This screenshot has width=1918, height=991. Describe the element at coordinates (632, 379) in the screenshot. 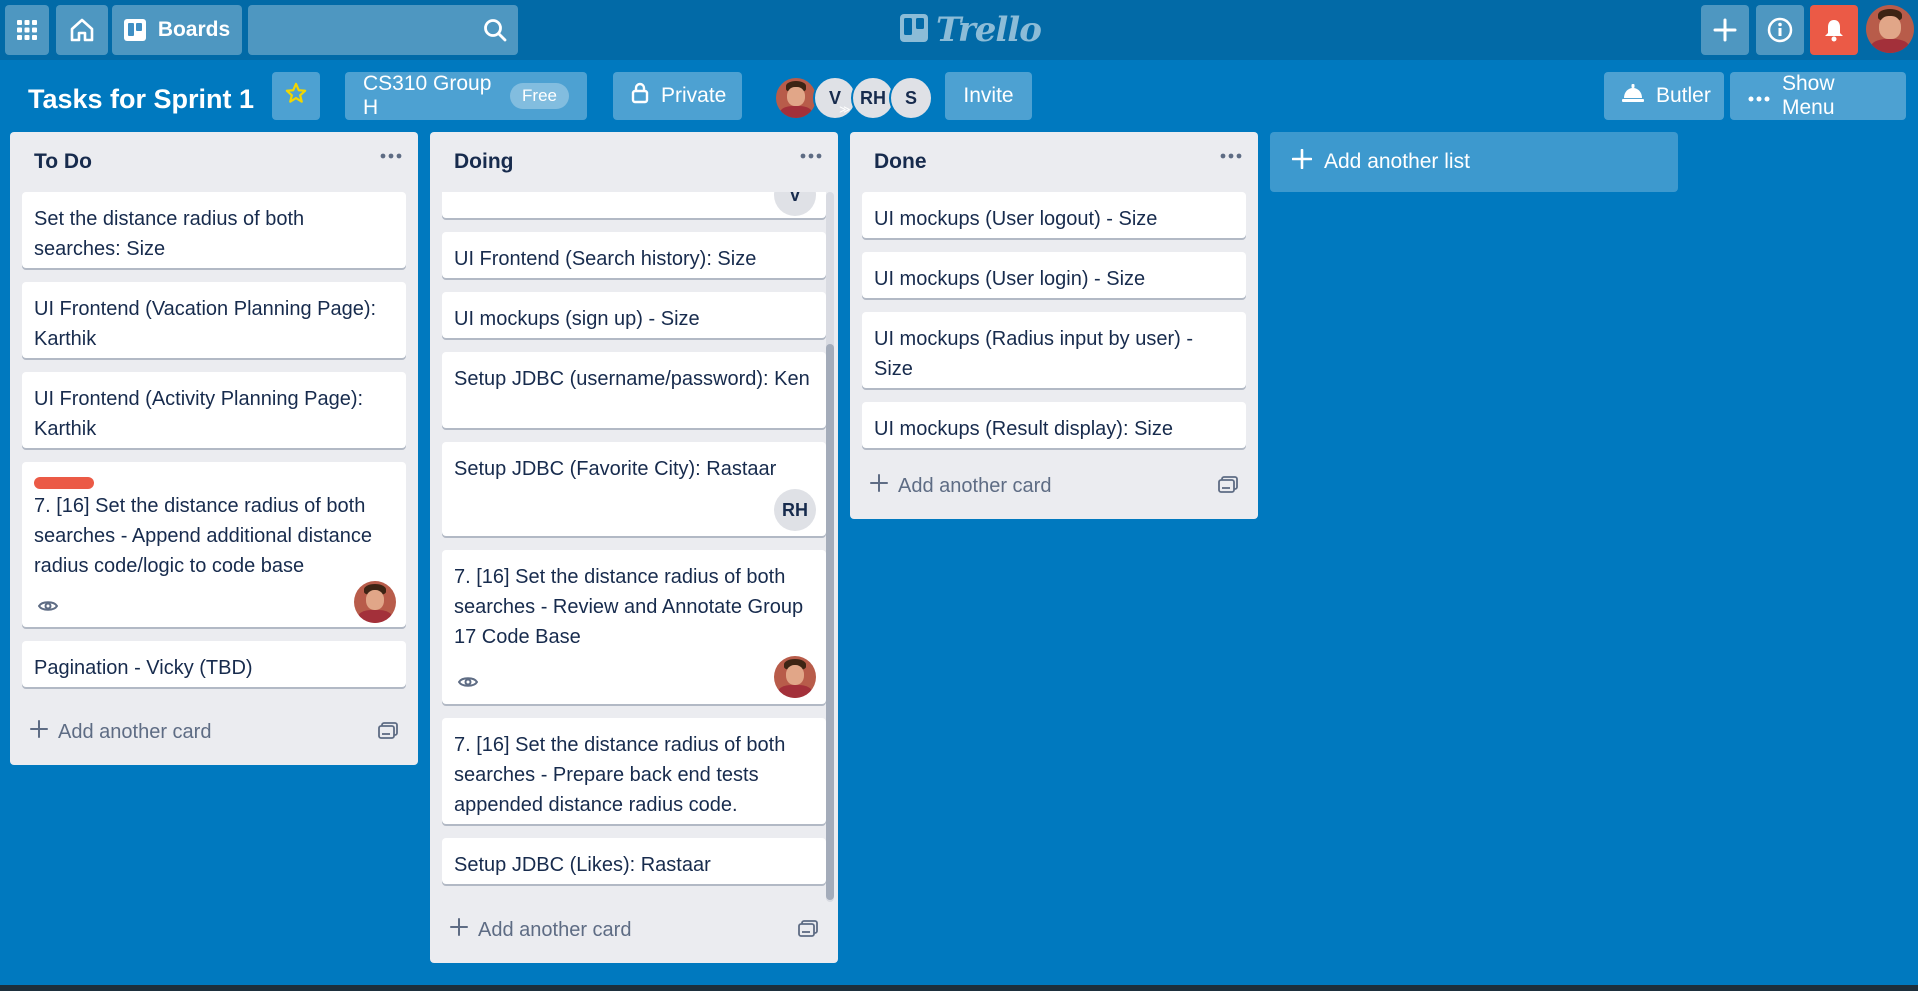

I see `card-title: Setup JDBC (username/password): Ken` at that location.